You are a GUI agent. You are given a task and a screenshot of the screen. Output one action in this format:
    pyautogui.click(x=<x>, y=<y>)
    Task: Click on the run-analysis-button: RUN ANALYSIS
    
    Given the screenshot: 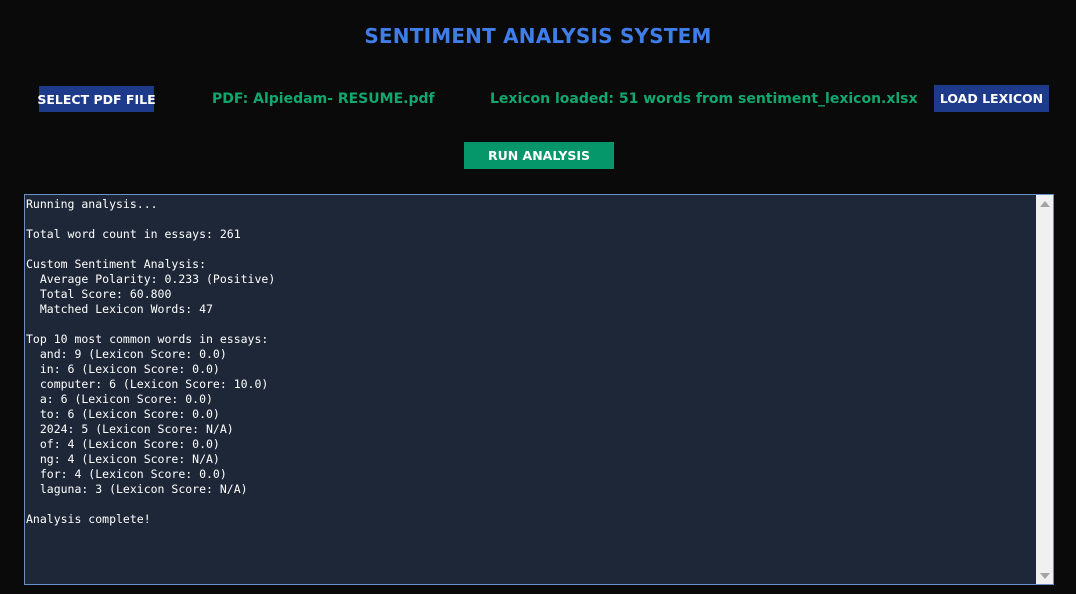 What is the action you would take?
    pyautogui.click(x=539, y=155)
    